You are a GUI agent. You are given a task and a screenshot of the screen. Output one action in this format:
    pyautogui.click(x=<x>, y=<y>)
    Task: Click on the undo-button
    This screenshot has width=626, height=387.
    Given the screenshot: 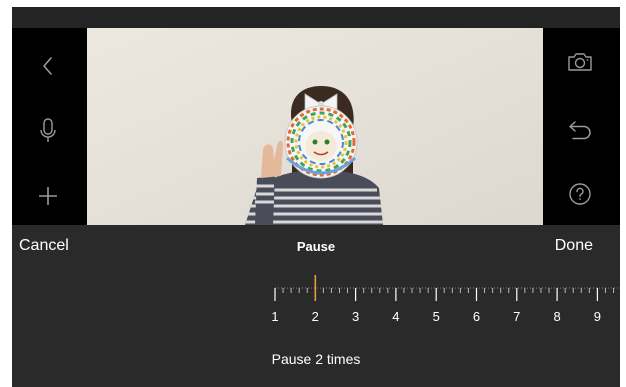 What is the action you would take?
    pyautogui.click(x=580, y=130)
    